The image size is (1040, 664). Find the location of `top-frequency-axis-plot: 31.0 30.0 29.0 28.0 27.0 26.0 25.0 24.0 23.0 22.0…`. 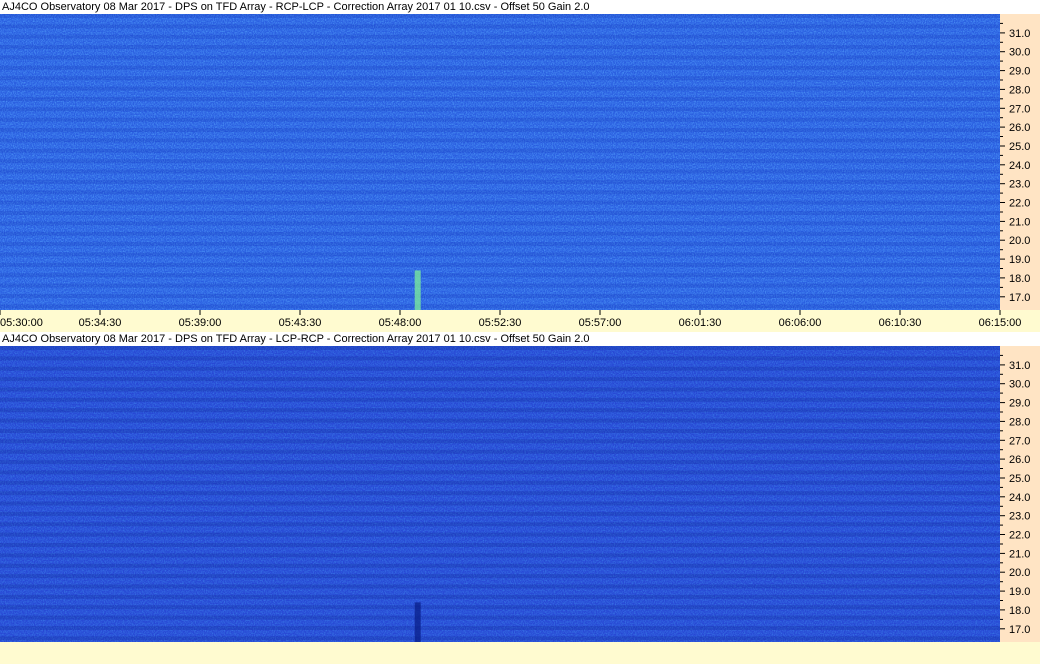

top-frequency-axis-plot: 31.0 30.0 29.0 28.0 27.0 26.0 25.0 24.0 23.0 22.0… is located at coordinates (1015, 163).